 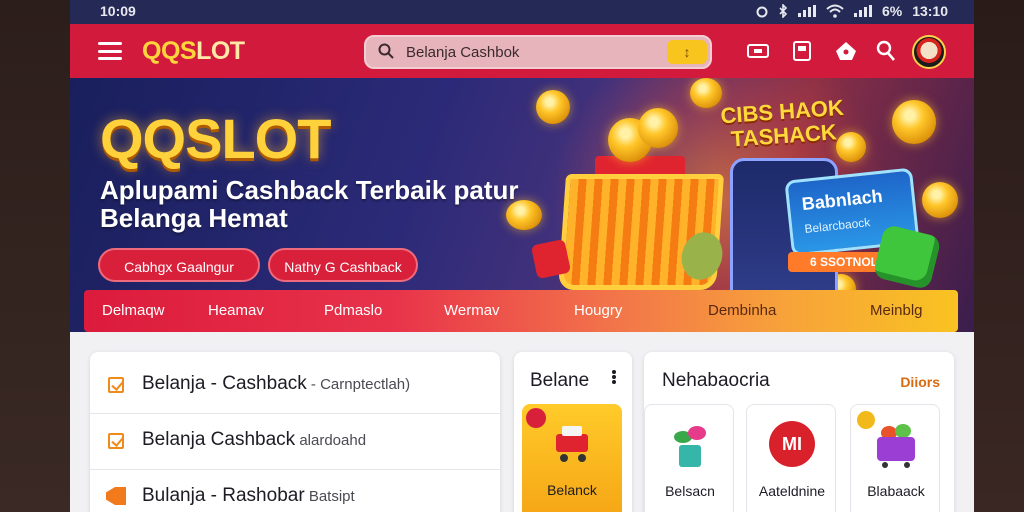 I want to click on search-button: ↕, so click(x=687, y=52).